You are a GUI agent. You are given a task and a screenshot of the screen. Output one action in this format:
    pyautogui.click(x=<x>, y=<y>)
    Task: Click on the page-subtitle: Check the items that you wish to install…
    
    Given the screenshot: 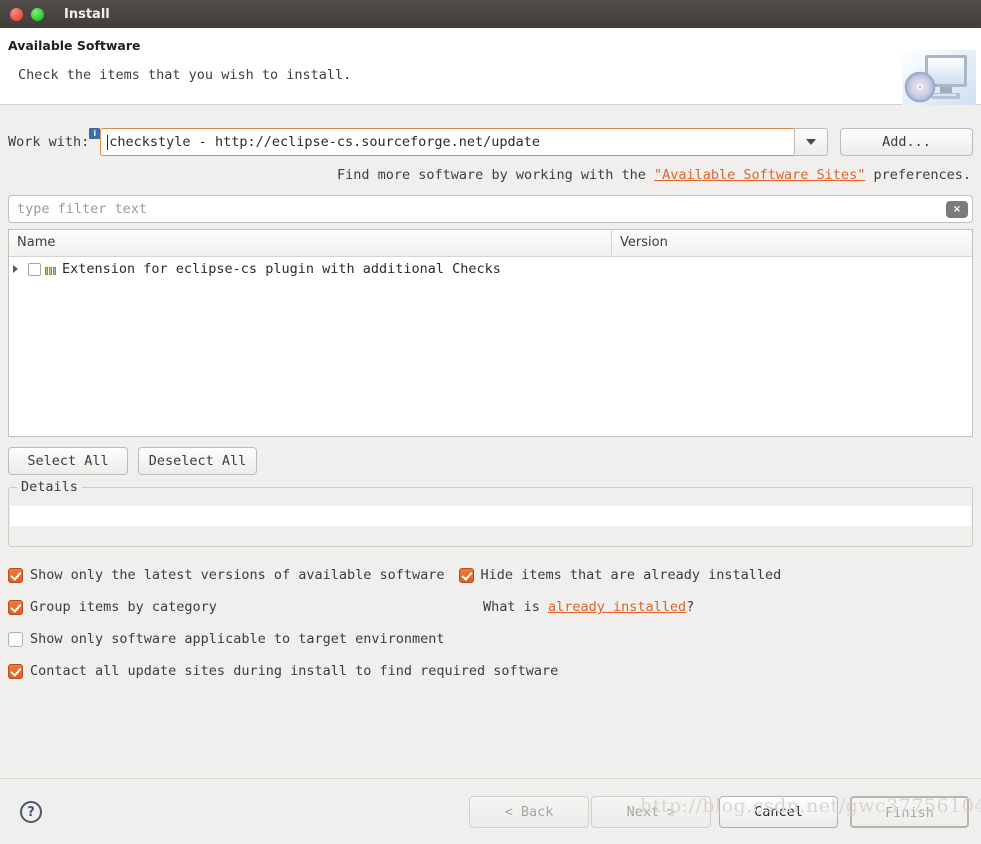 What is the action you would take?
    pyautogui.click(x=185, y=75)
    